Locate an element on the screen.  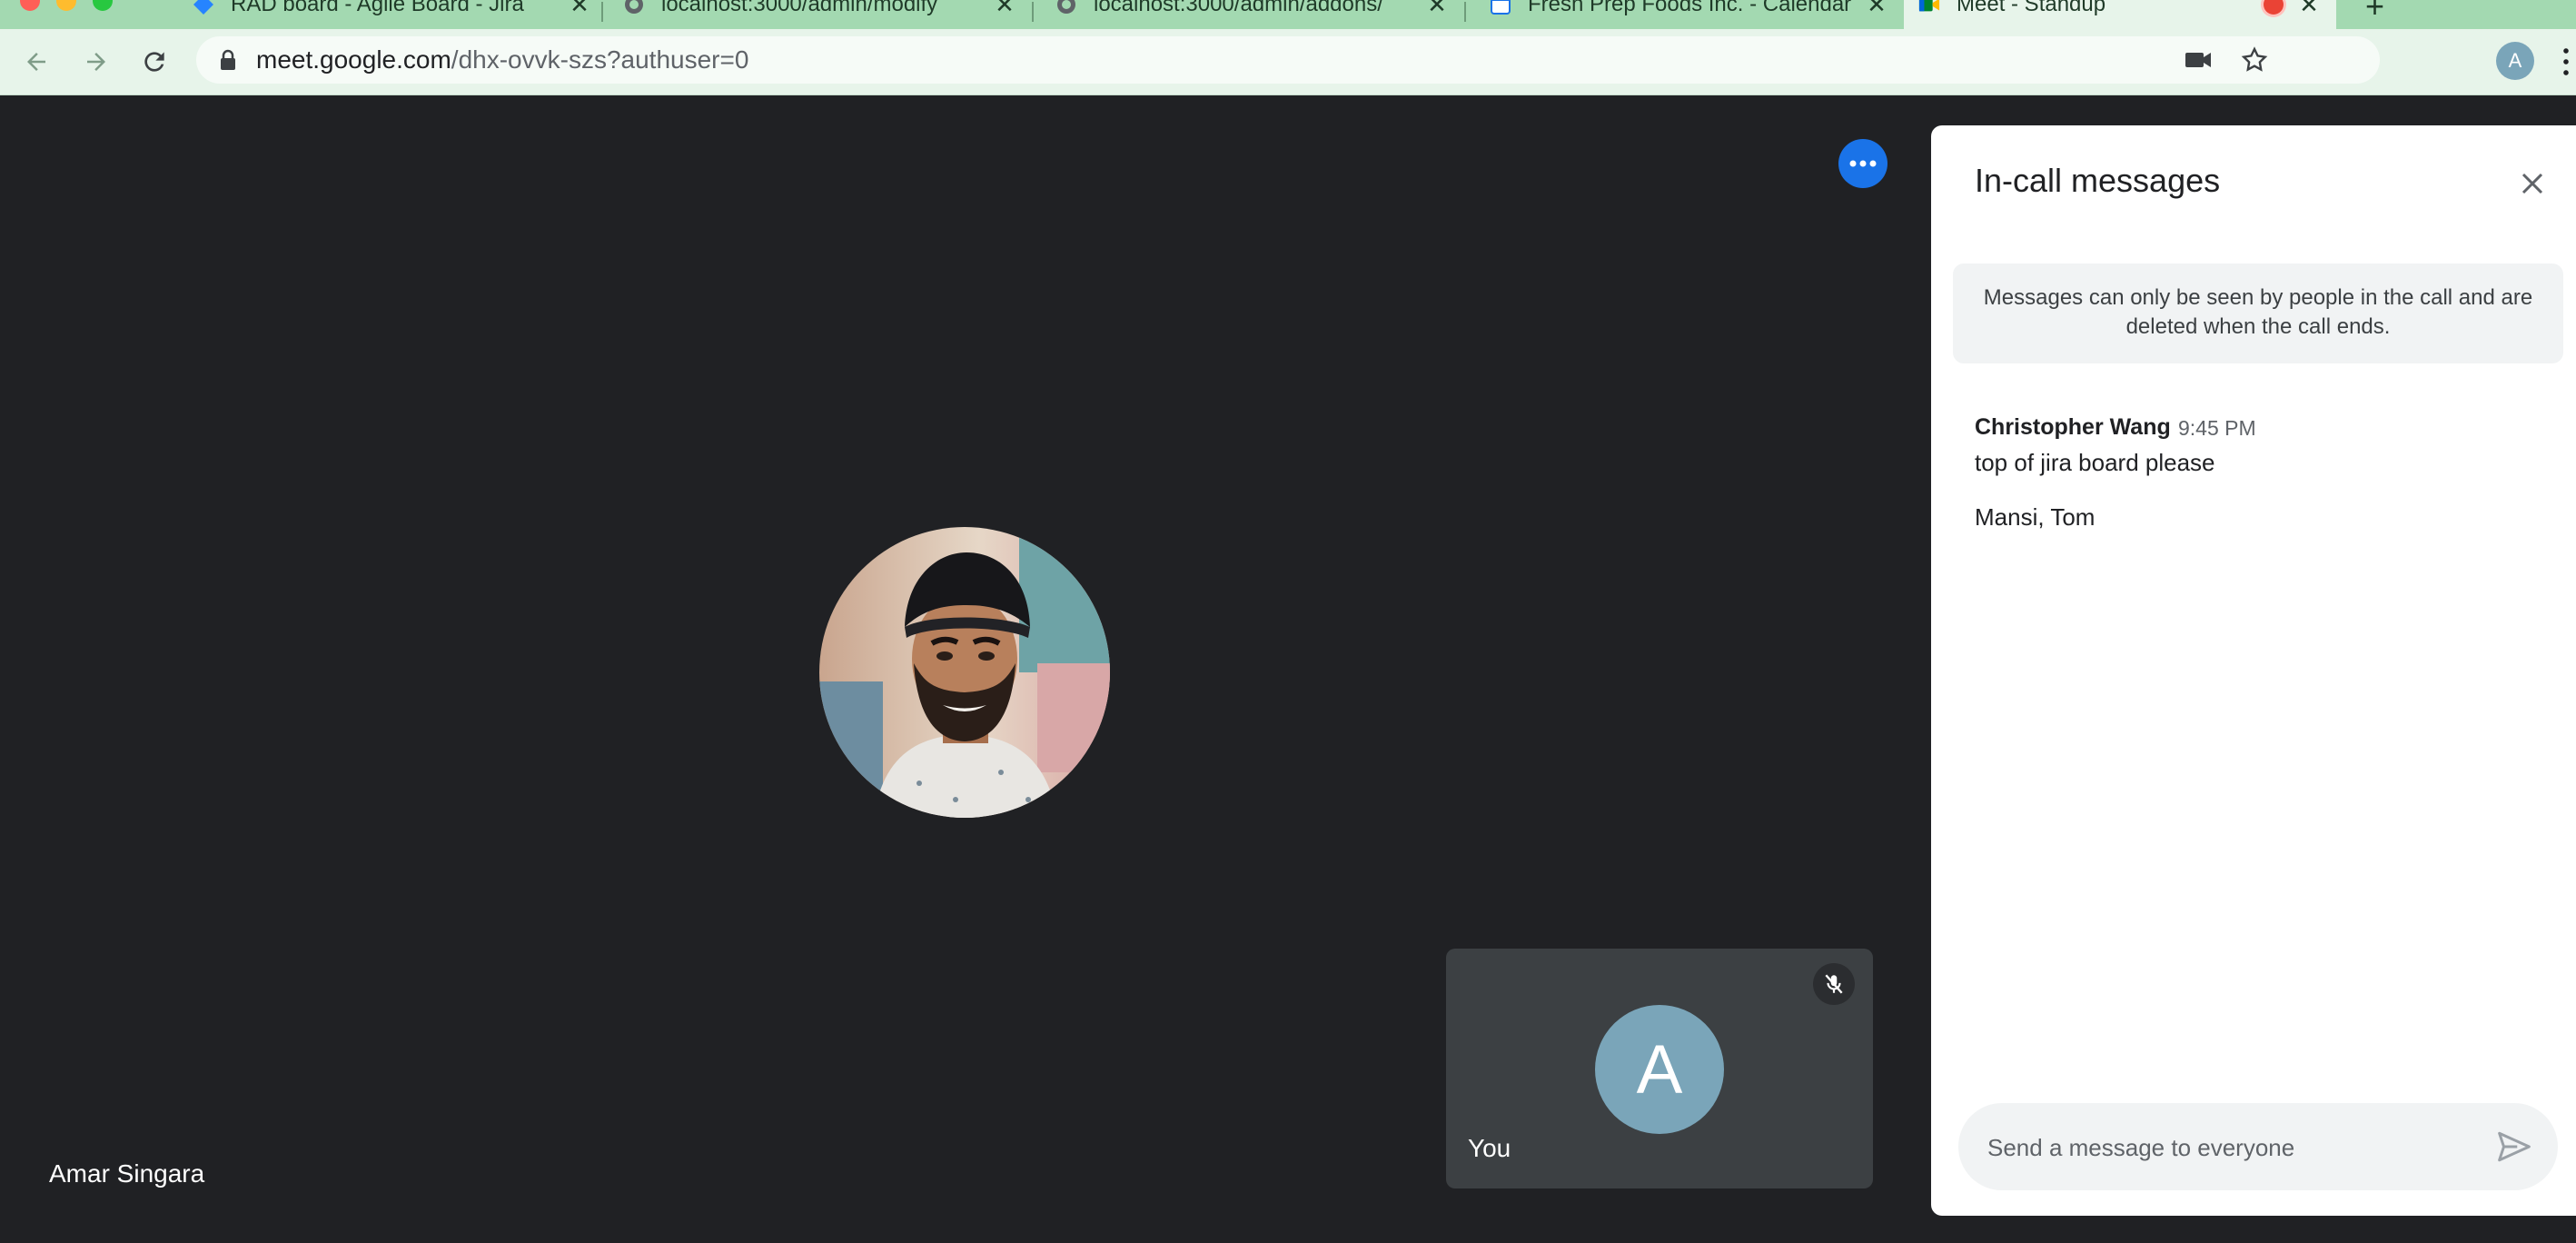
back-button is located at coordinates (36, 62).